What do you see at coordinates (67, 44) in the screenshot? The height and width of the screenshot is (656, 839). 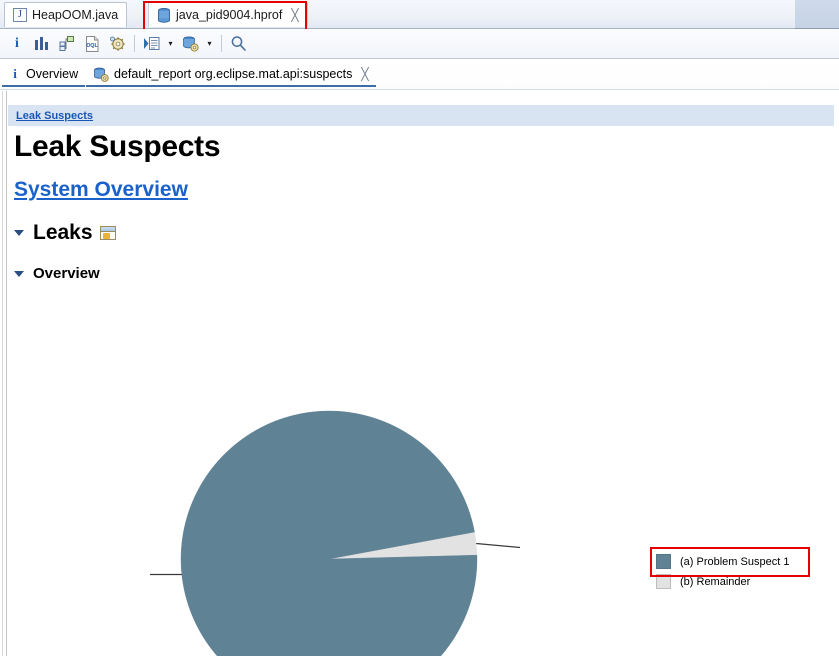 I see `dominator-tree-icon` at bounding box center [67, 44].